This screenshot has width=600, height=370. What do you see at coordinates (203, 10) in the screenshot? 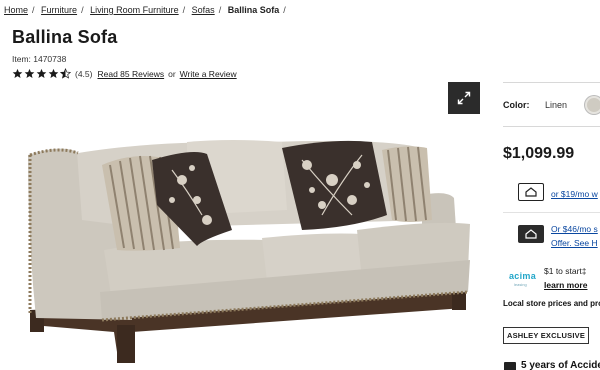
I see `breadcrumb-link-sofas: Sofas` at bounding box center [203, 10].